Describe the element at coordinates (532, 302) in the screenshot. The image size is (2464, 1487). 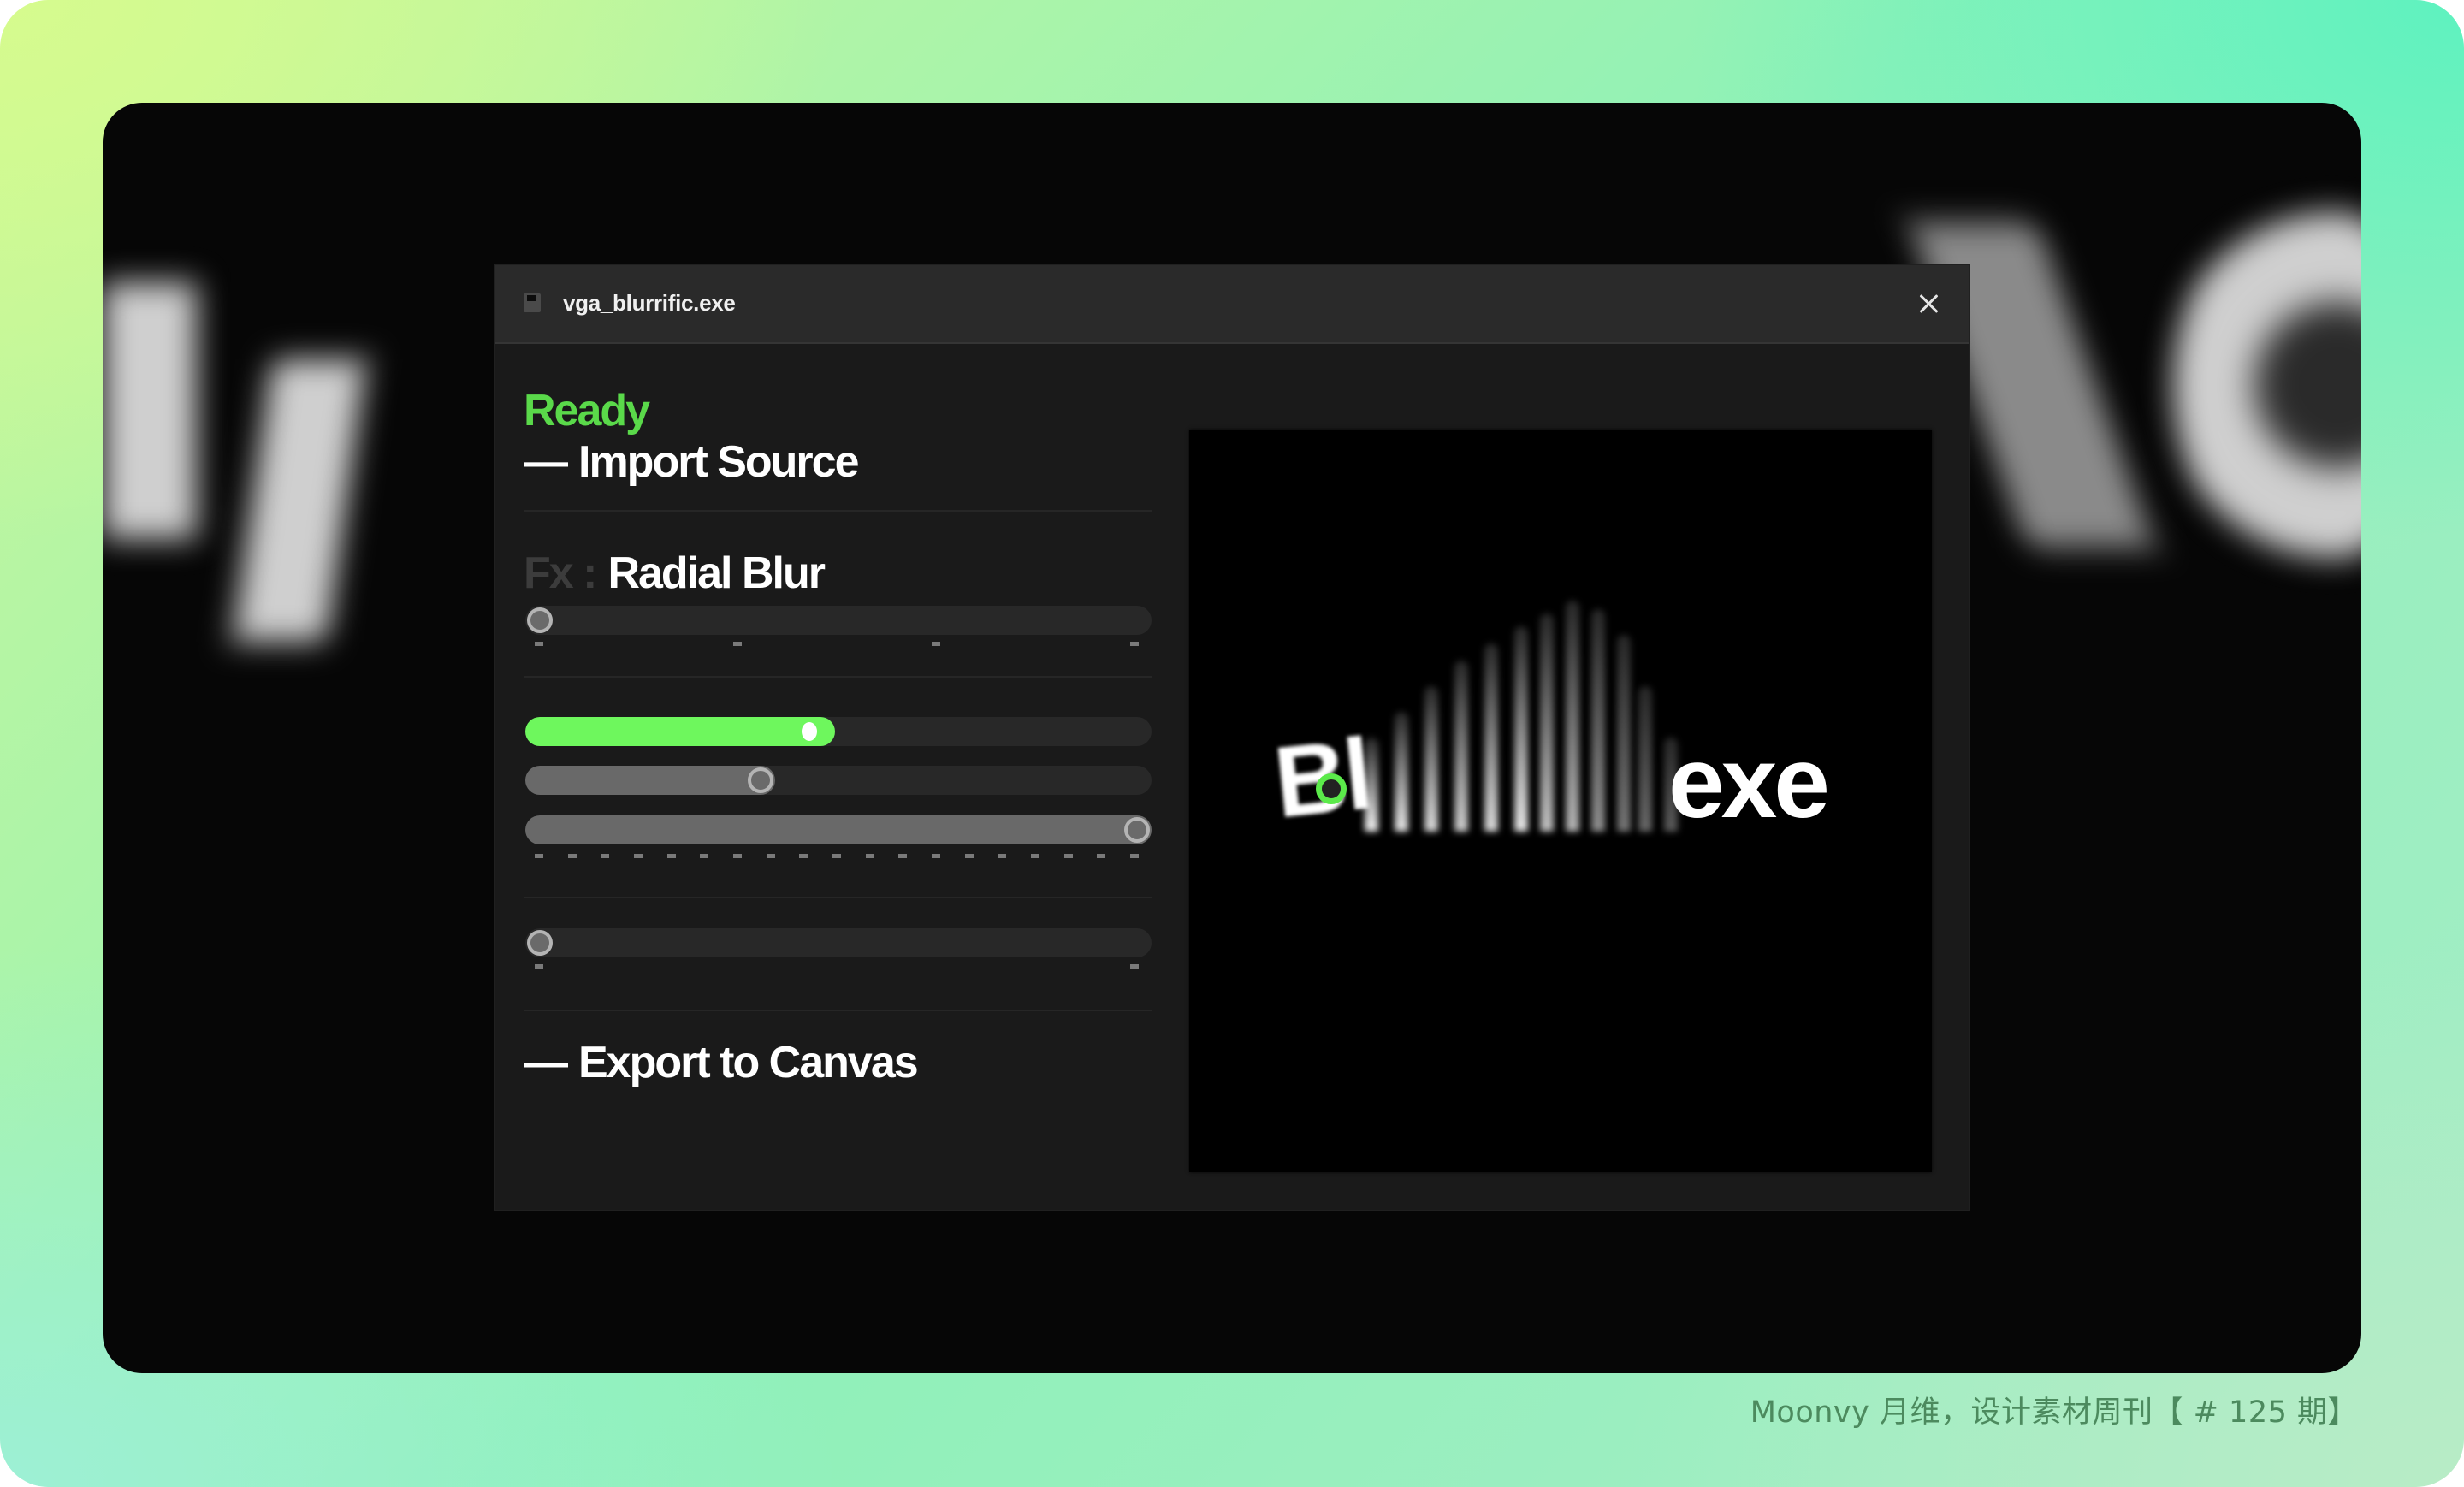
I see `floppy-disk-icon` at that location.